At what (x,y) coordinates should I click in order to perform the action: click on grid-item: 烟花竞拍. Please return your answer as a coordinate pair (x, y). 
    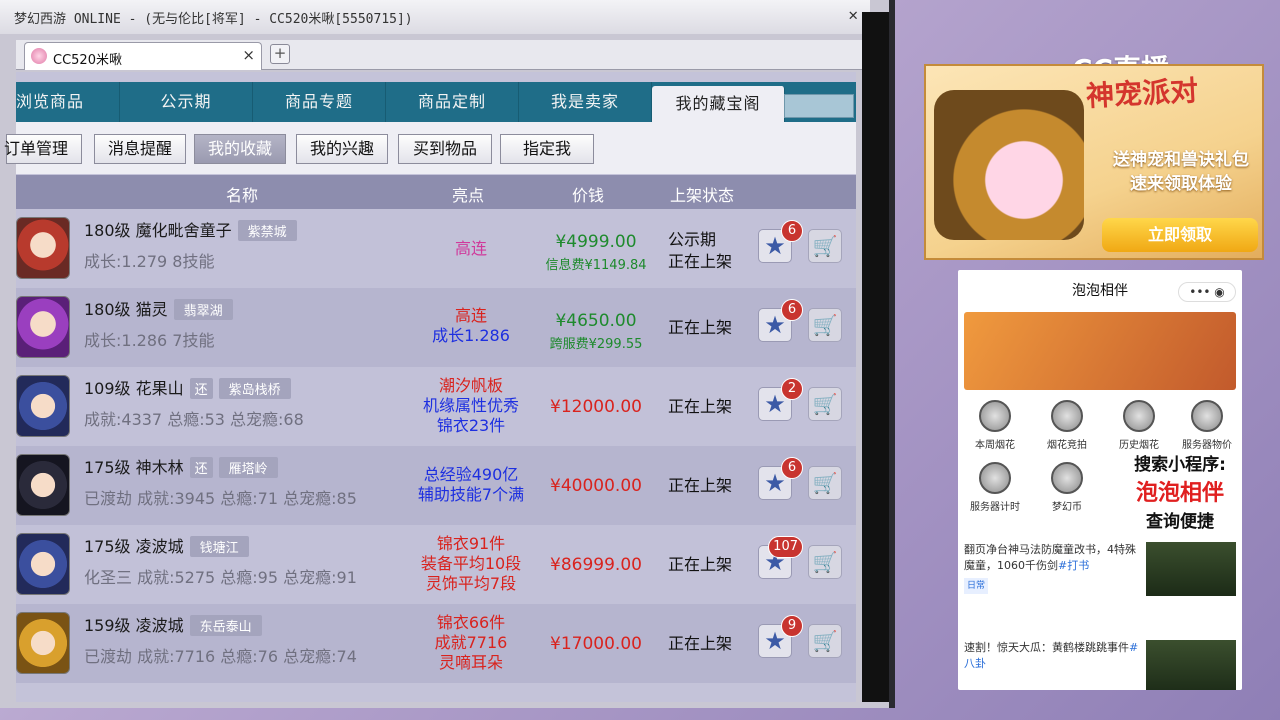
    Looking at the image, I should click on (1067, 425).